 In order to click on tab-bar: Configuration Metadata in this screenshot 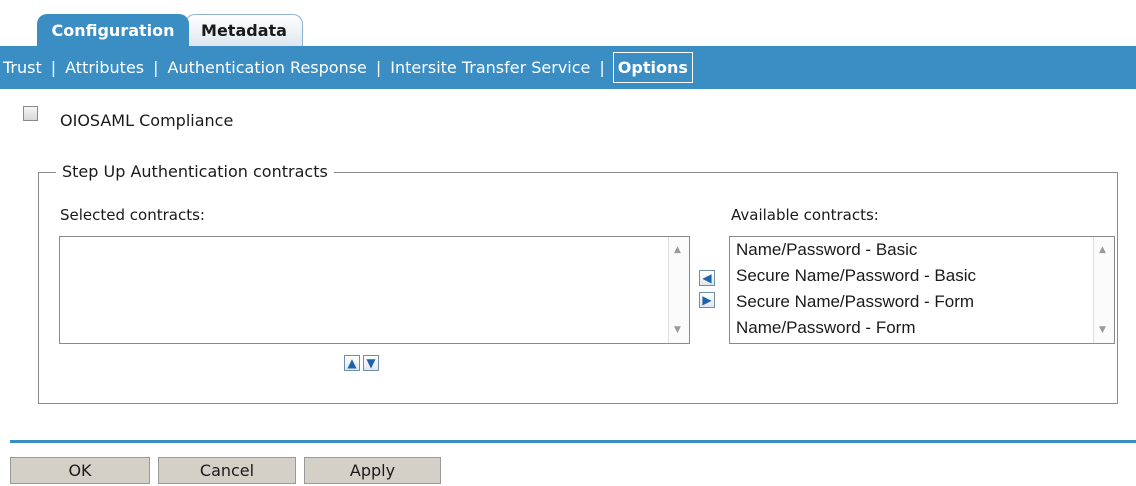, I will do `click(568, 23)`.